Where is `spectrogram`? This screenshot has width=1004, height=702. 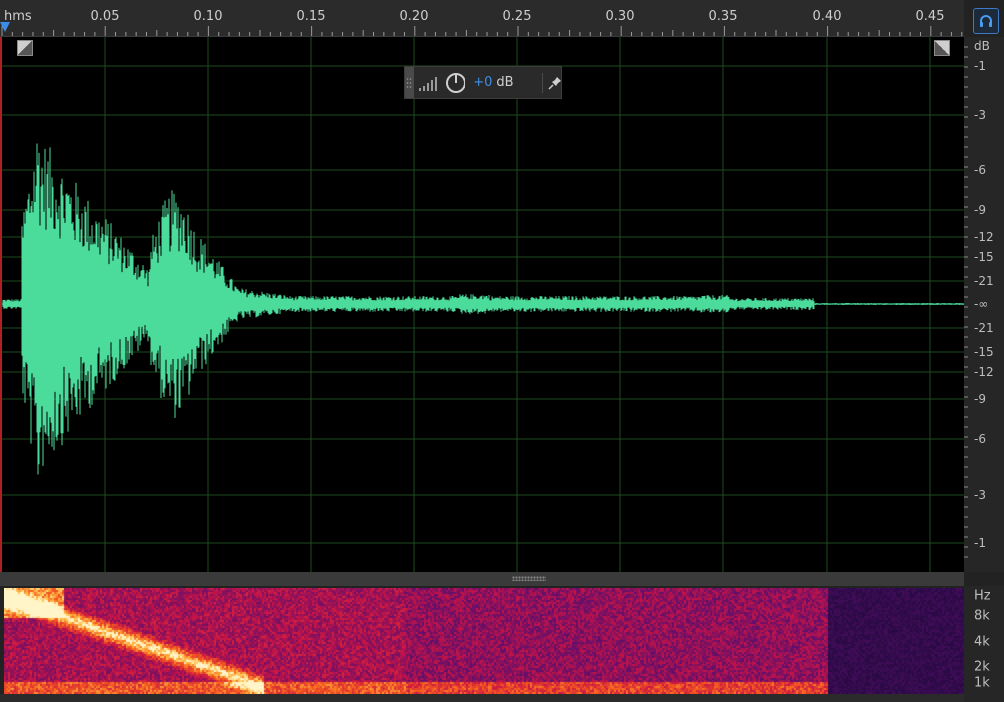
spectrogram is located at coordinates (484, 641).